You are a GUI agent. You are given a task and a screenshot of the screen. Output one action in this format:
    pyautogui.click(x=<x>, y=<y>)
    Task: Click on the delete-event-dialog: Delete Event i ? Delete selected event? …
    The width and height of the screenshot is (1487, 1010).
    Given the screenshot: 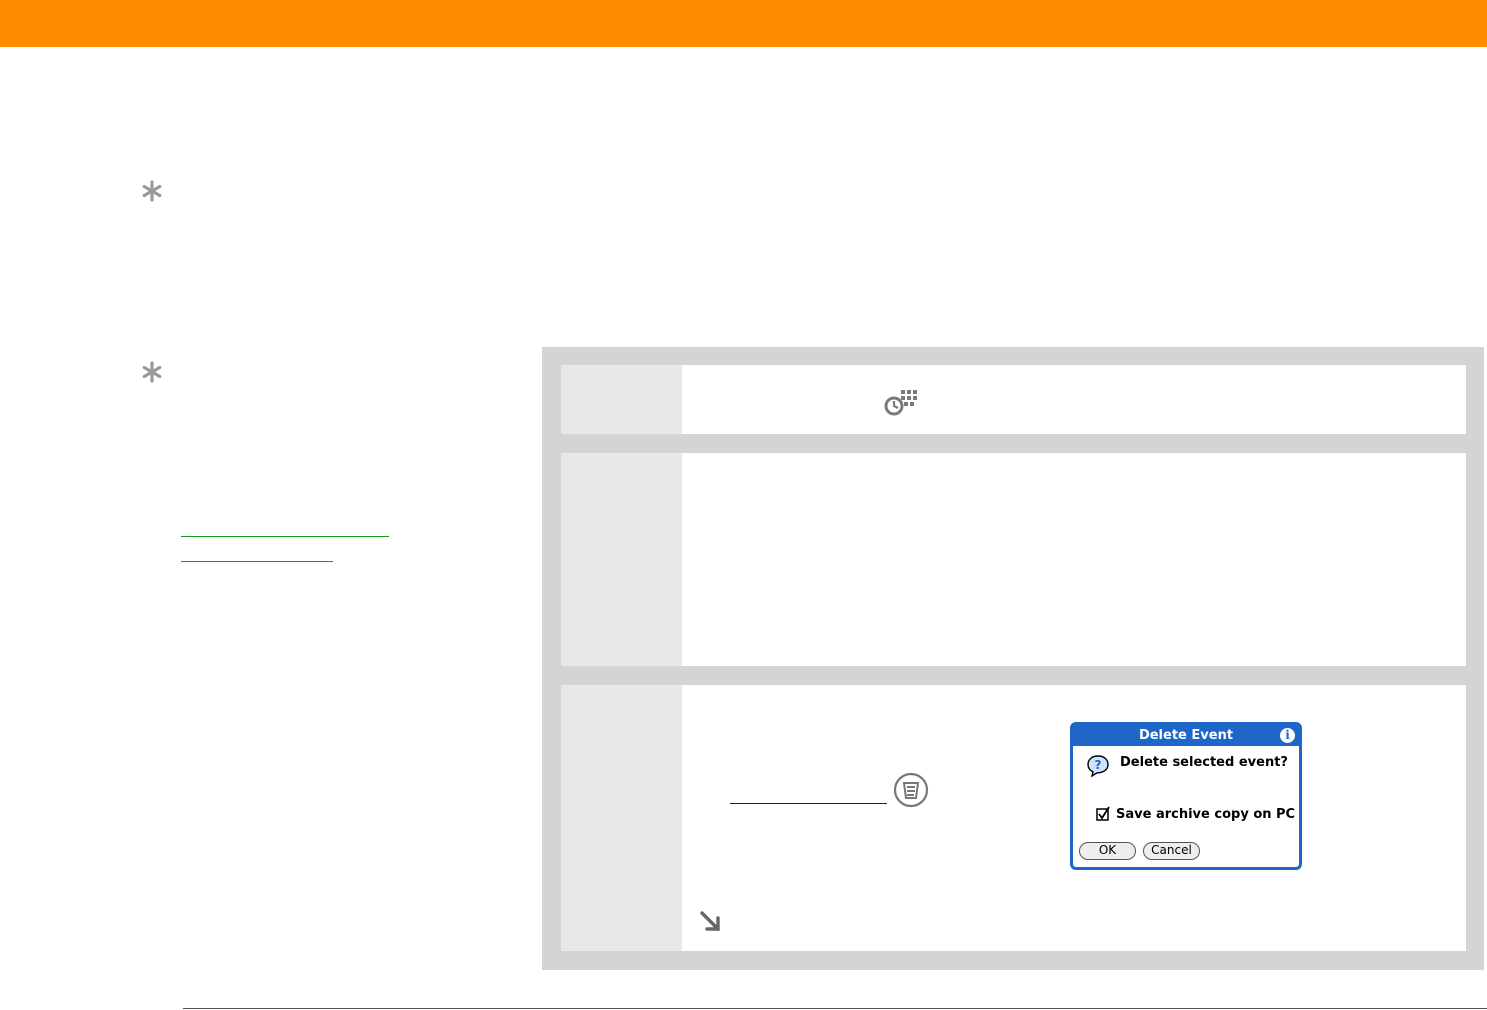 What is the action you would take?
    pyautogui.click(x=1186, y=796)
    